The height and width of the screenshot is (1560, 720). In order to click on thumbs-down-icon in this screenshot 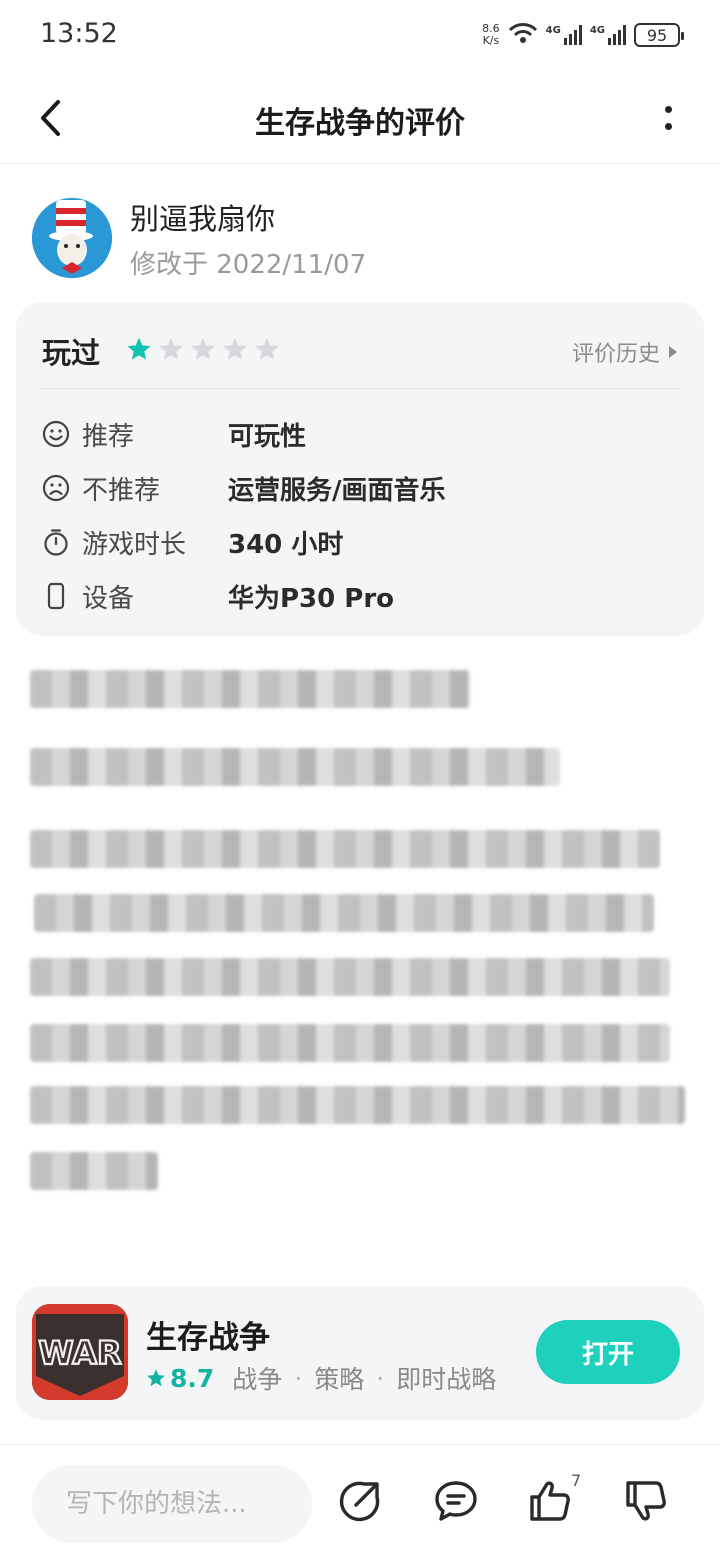, I will do `click(646, 1501)`.